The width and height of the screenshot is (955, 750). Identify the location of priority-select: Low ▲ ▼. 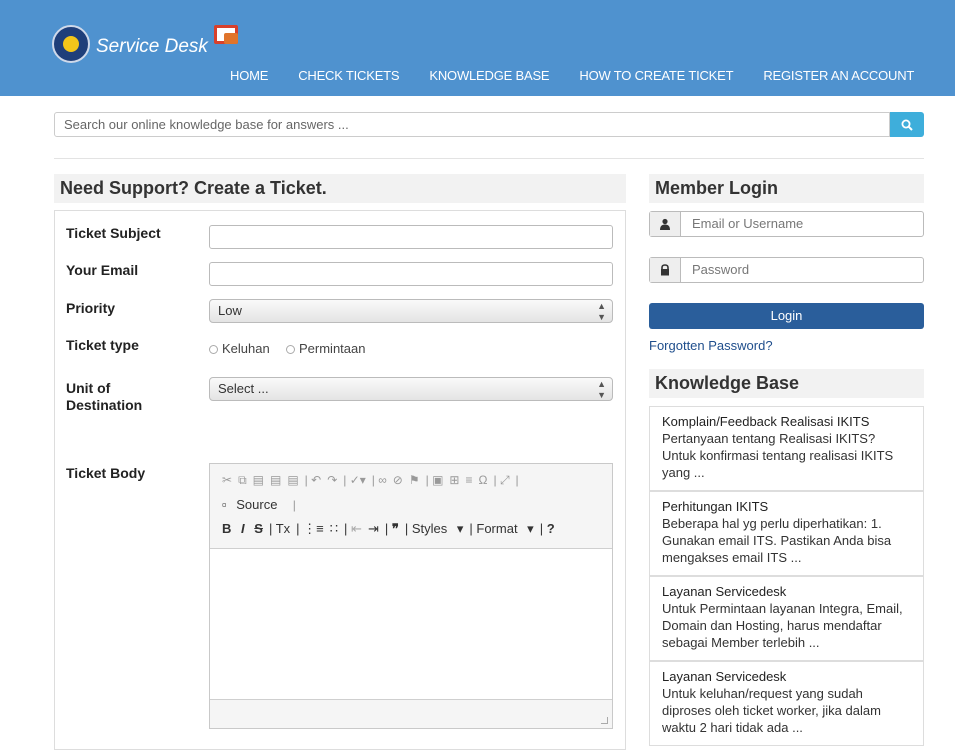
(411, 311).